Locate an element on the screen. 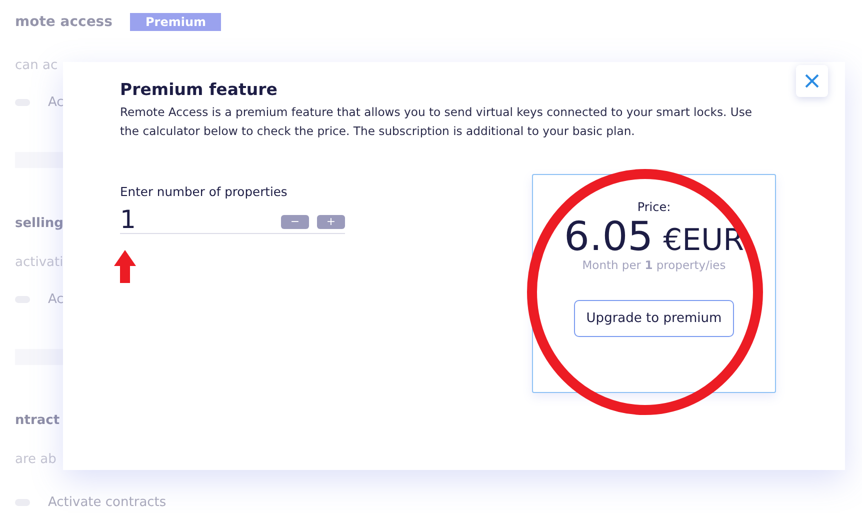  close-button is located at coordinates (812, 81).